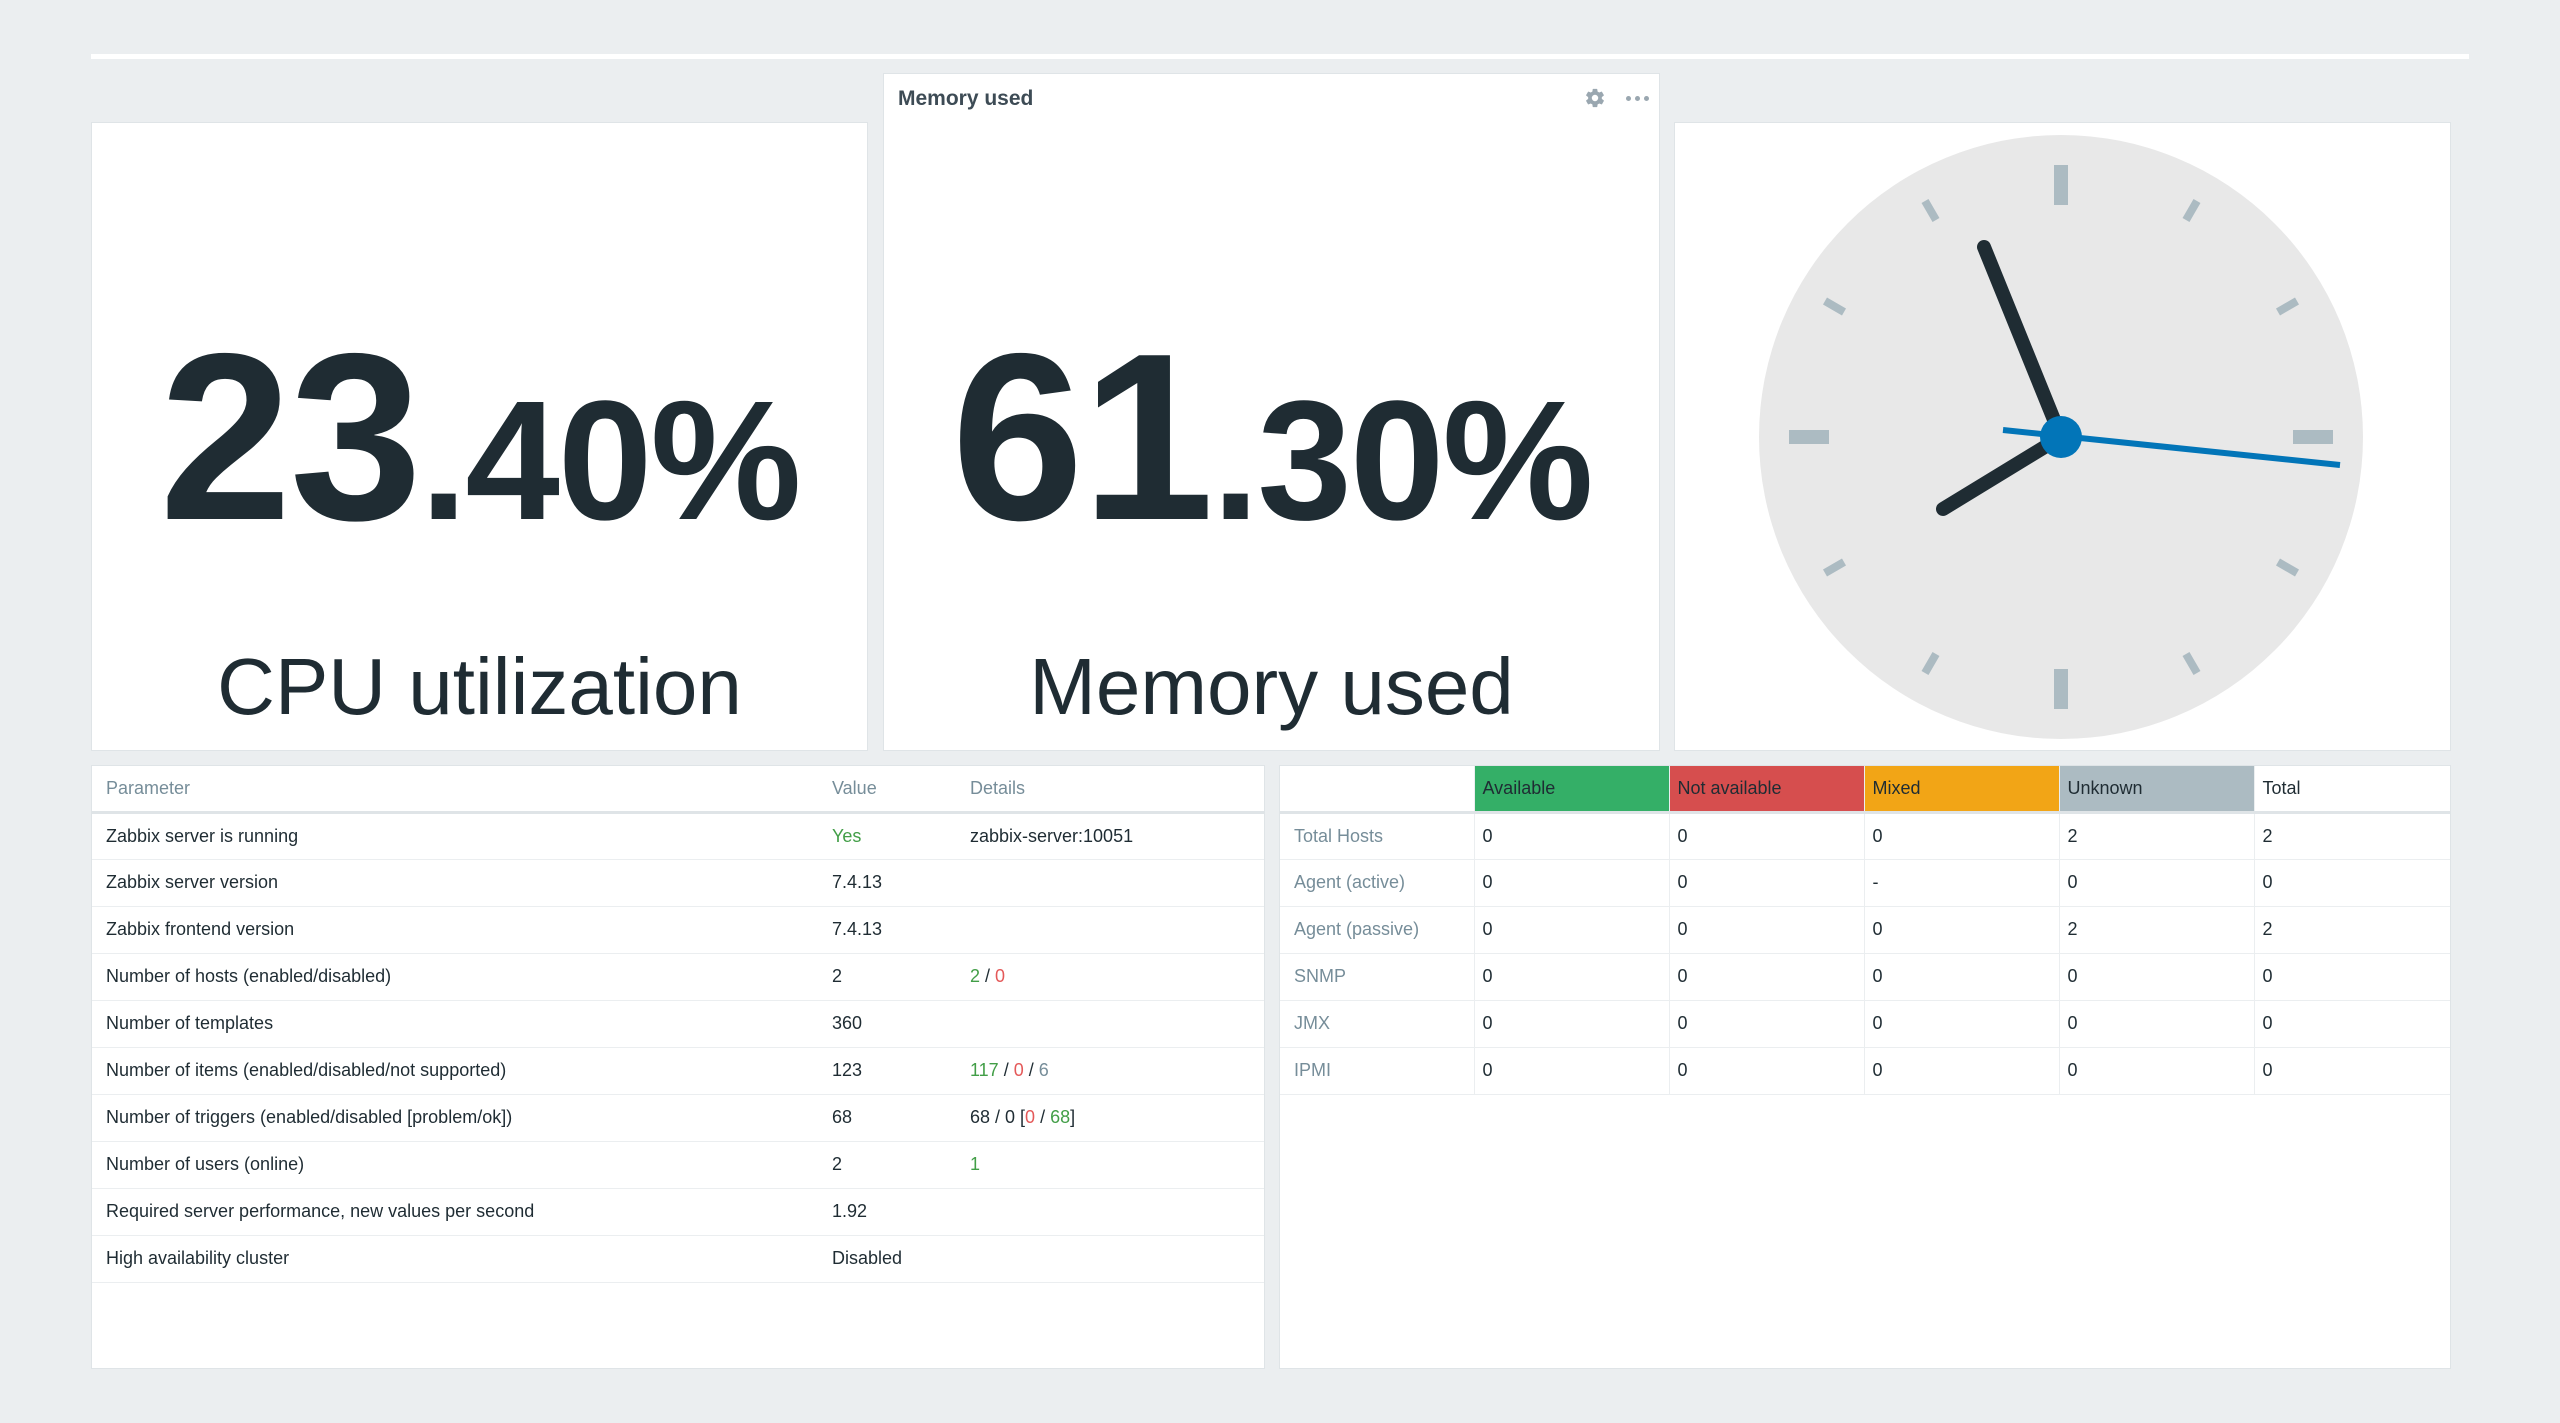  I want to click on table-row: IPMI 0 0 0 0 0, so click(1865, 1071).